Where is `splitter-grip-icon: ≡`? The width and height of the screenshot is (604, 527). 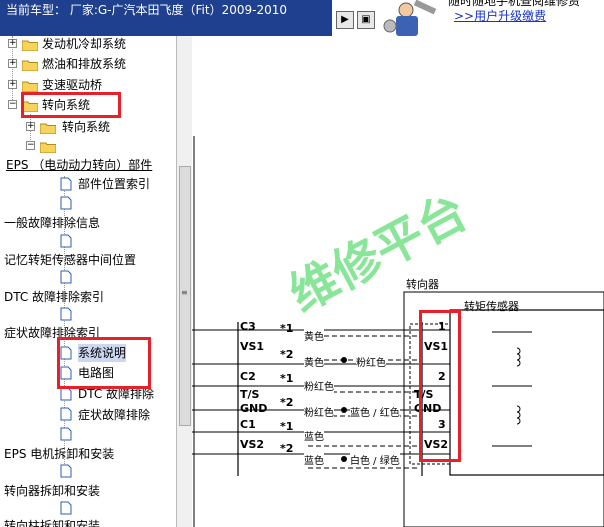 splitter-grip-icon: ≡ is located at coordinates (184, 292).